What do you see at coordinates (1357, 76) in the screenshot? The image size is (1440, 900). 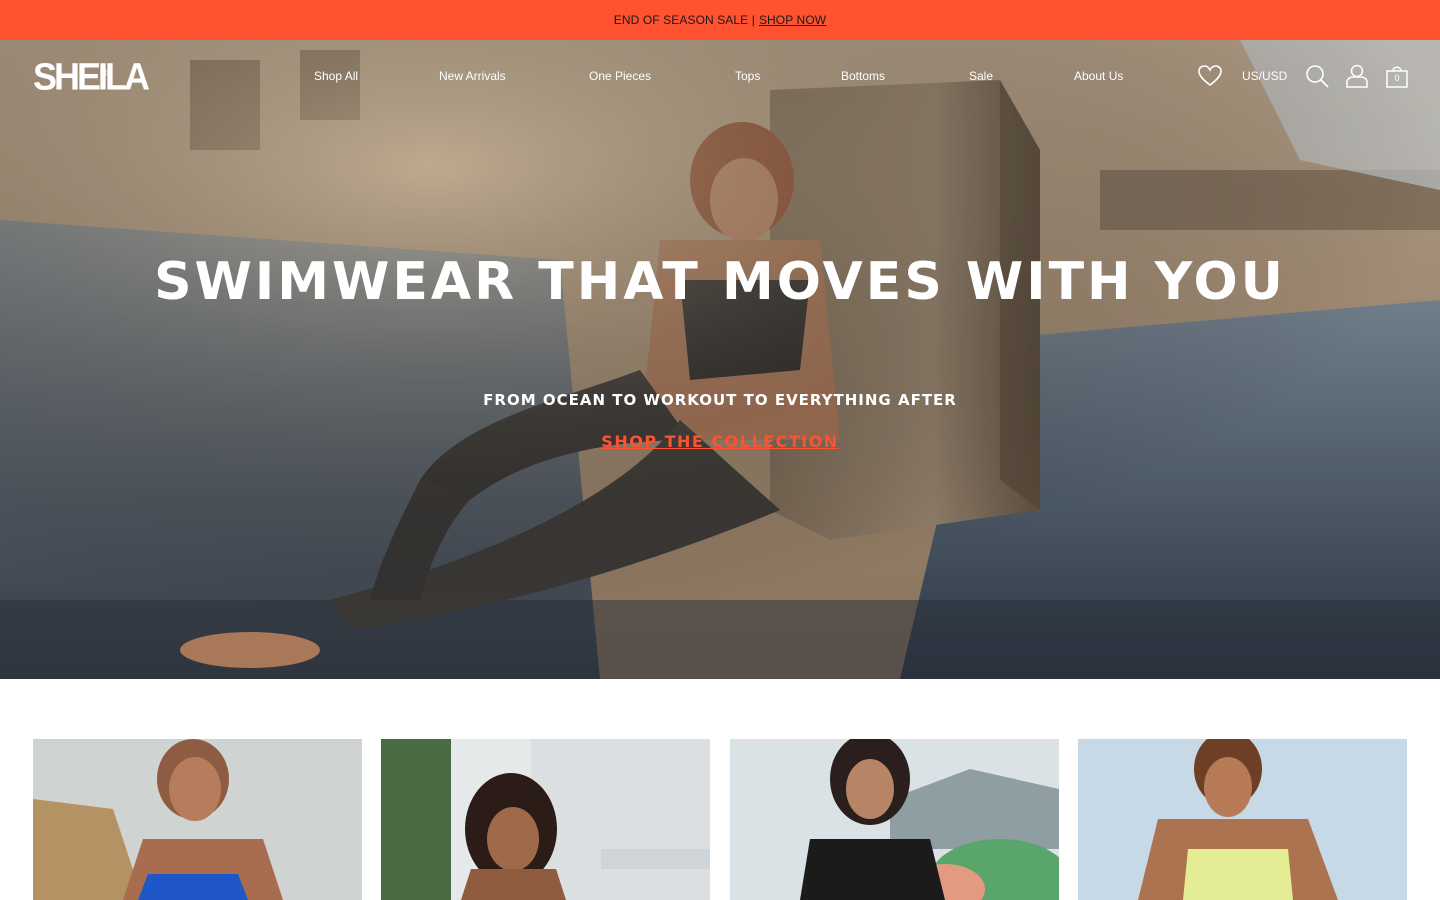 I see `user-icon` at bounding box center [1357, 76].